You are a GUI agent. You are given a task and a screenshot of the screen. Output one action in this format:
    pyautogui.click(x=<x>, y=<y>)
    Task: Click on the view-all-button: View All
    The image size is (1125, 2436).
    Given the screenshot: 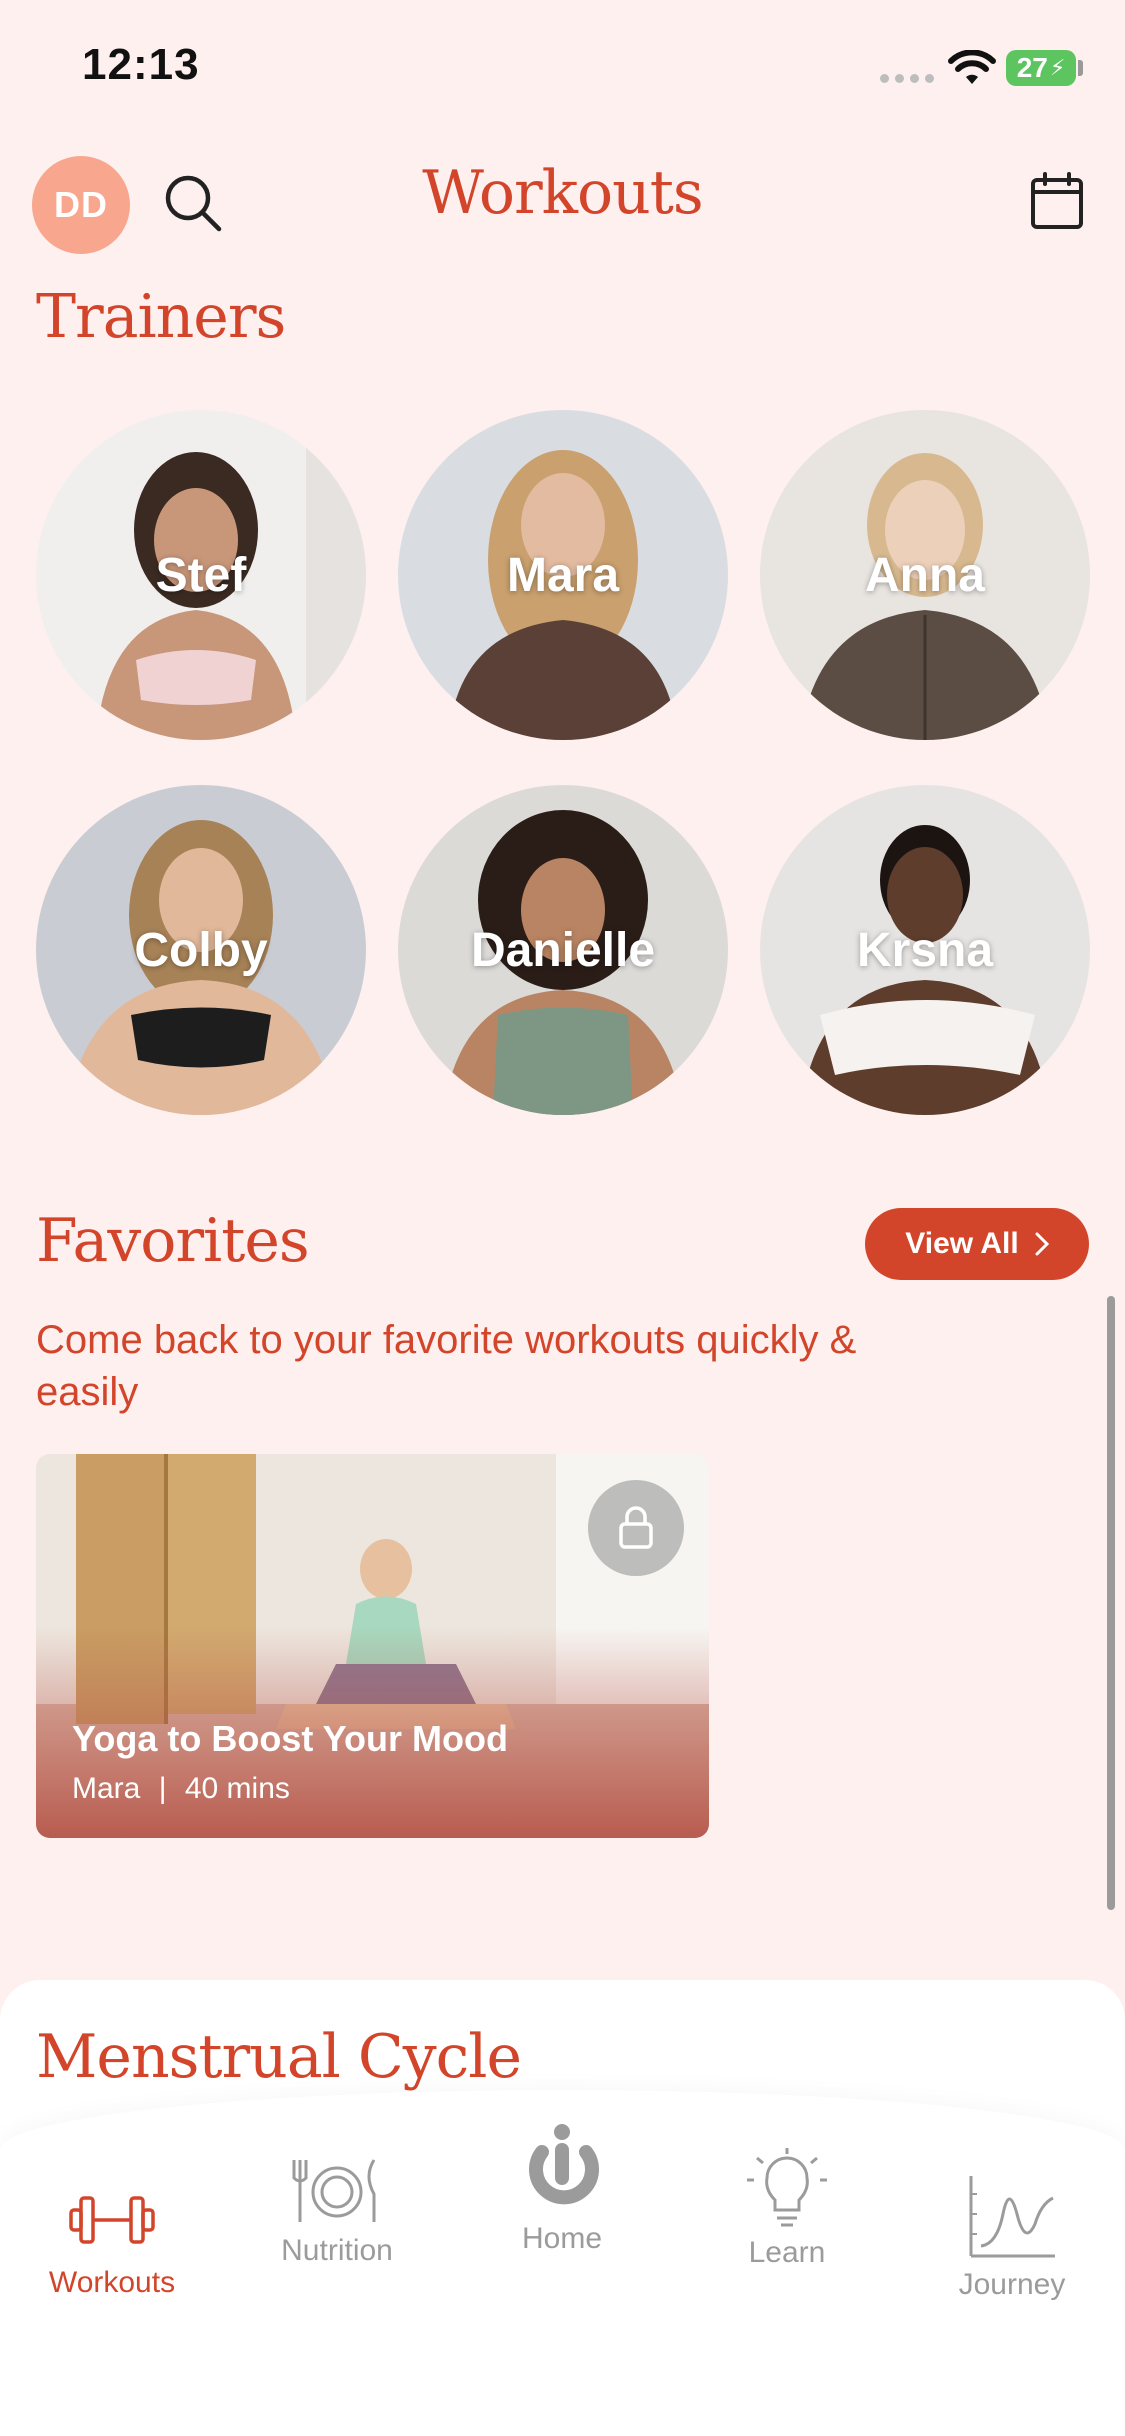 What is the action you would take?
    pyautogui.click(x=977, y=1244)
    